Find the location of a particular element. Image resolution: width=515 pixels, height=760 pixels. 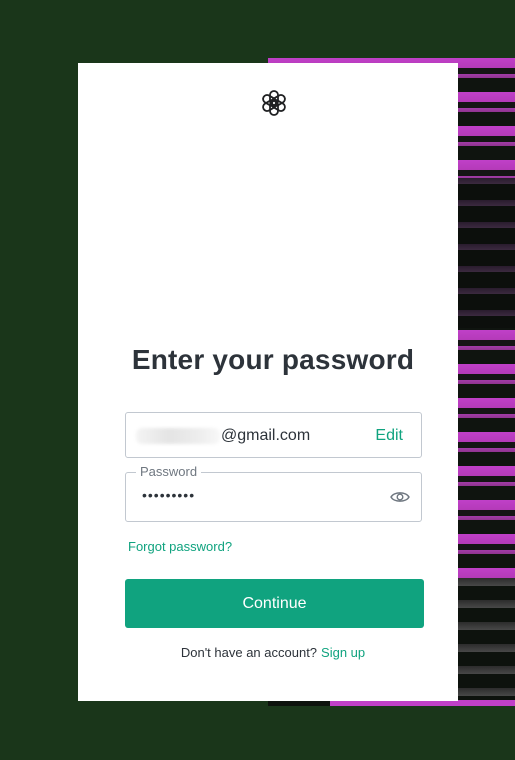

eye-icon is located at coordinates (400, 497).